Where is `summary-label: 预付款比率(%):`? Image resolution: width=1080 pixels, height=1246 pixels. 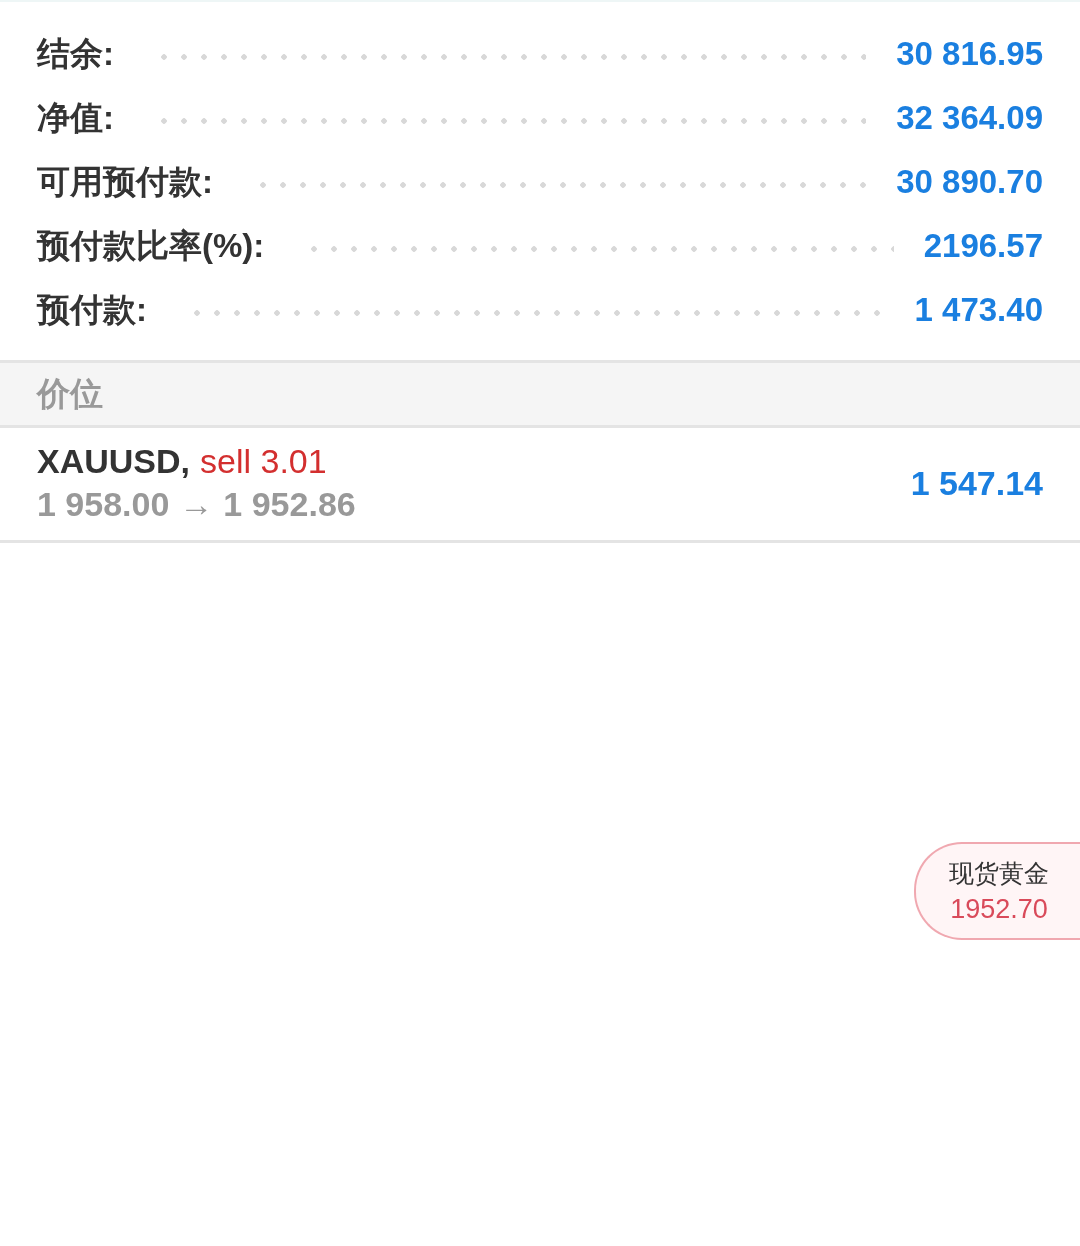 summary-label: 预付款比率(%): is located at coordinates (151, 245).